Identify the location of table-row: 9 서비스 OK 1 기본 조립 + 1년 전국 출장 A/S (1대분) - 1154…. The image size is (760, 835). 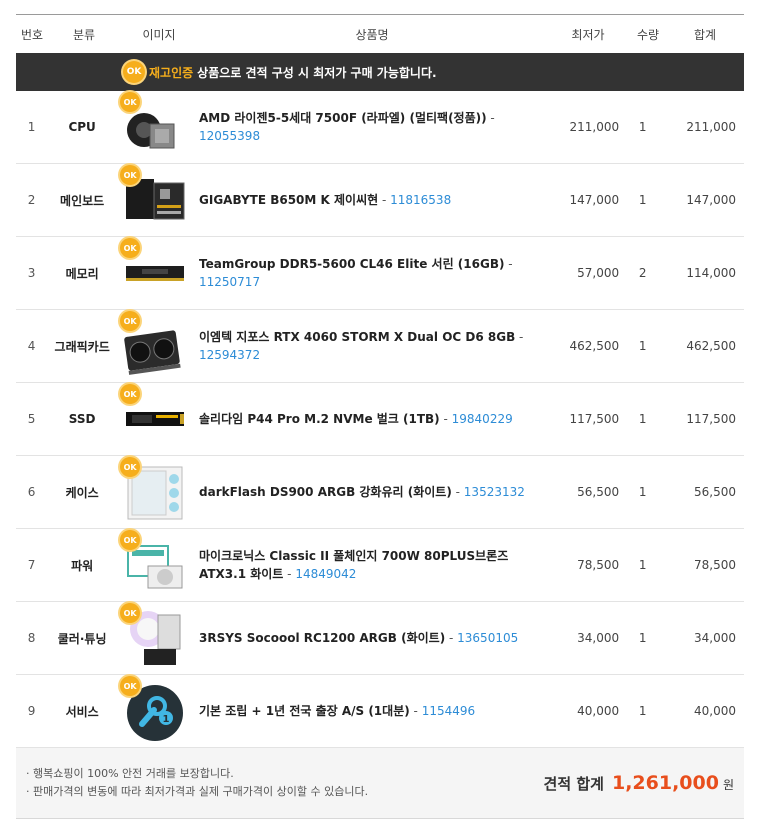
(380, 711).